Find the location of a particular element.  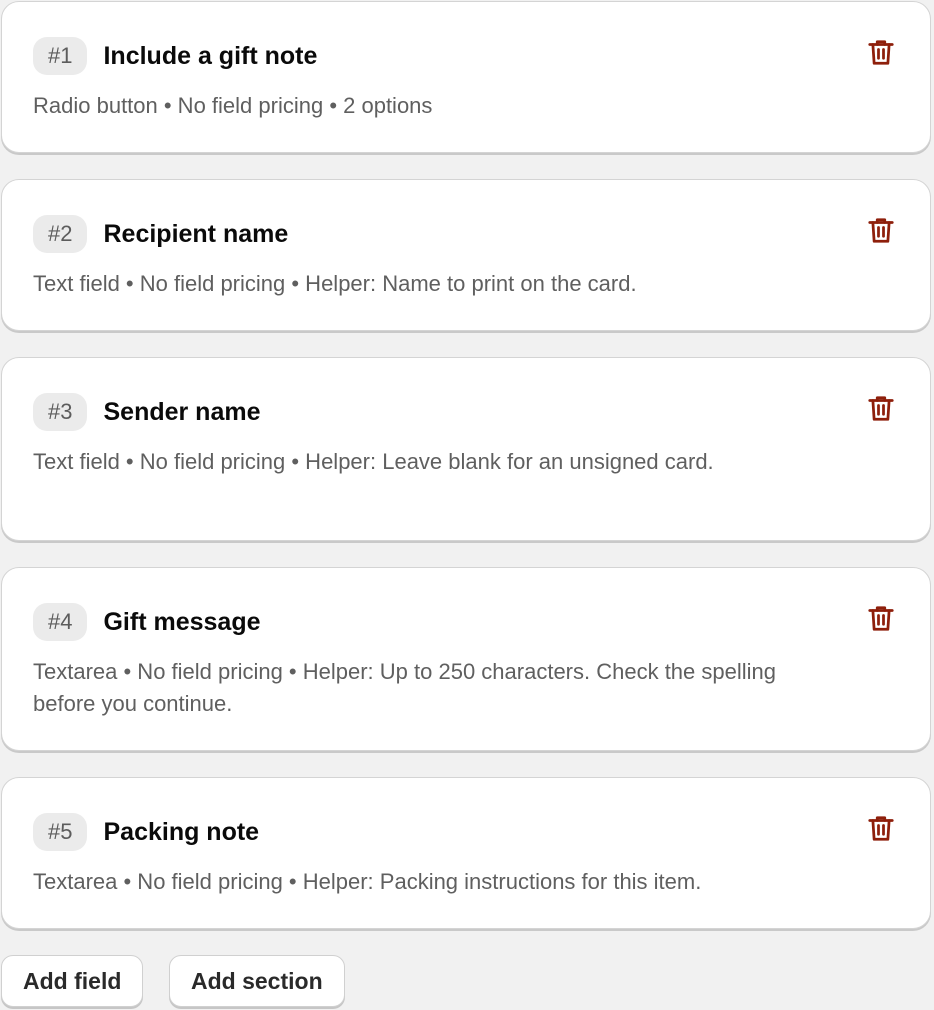

field-header: #4 Gift message is located at coordinates (147, 622).